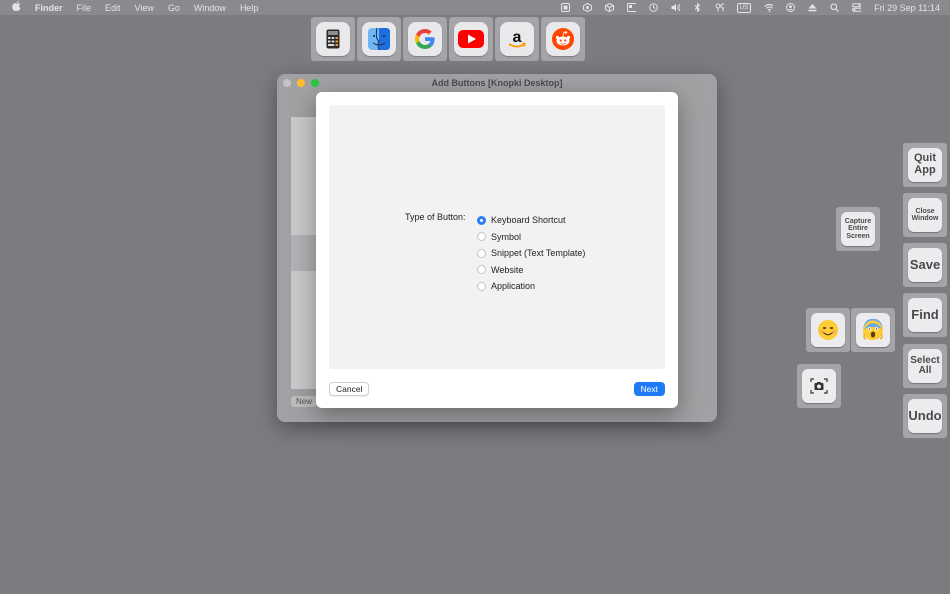 This screenshot has width=950, height=594. What do you see at coordinates (16, 7) in the screenshot?
I see `apple-menu-icon` at bounding box center [16, 7].